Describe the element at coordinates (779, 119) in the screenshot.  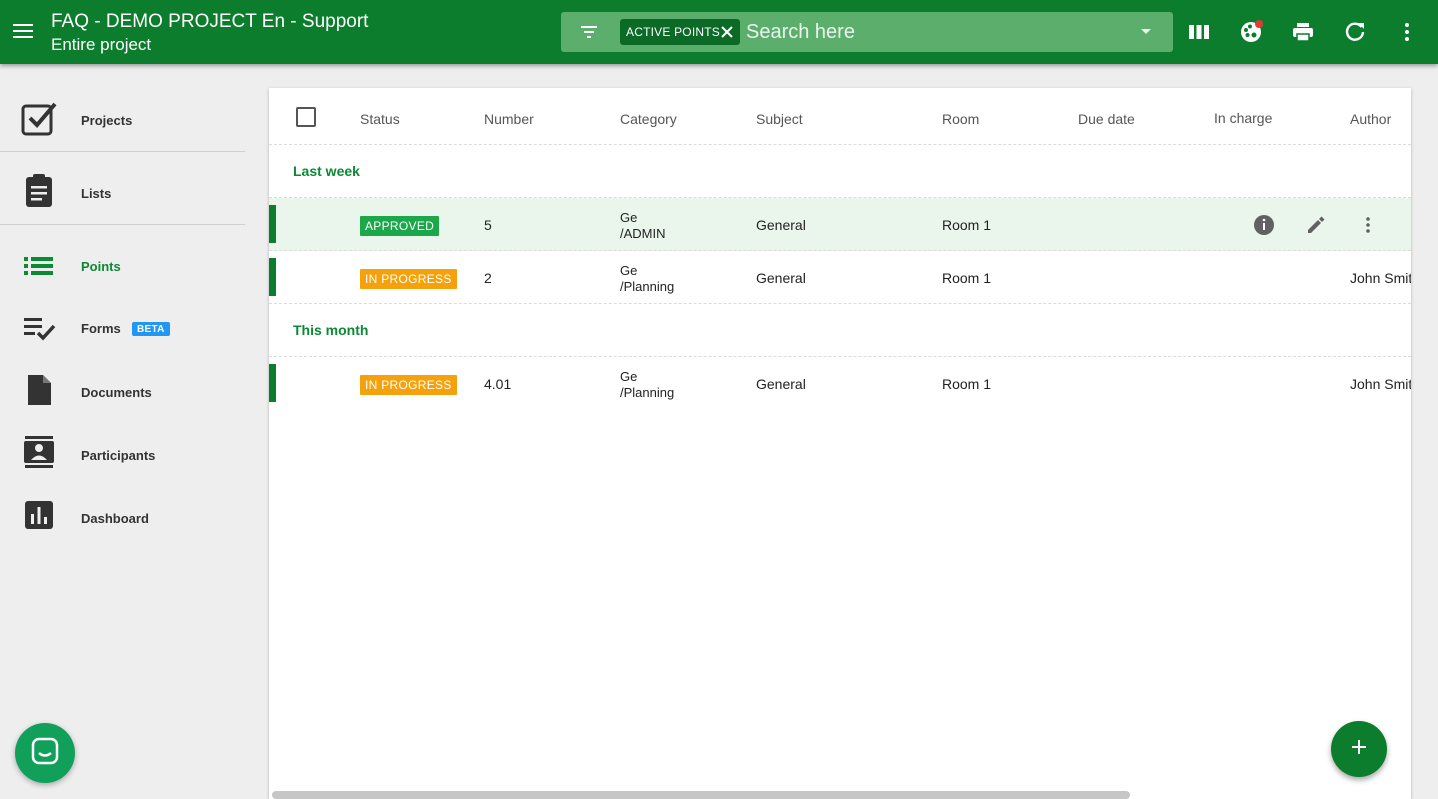
I see `column-header-subject: Subject` at that location.